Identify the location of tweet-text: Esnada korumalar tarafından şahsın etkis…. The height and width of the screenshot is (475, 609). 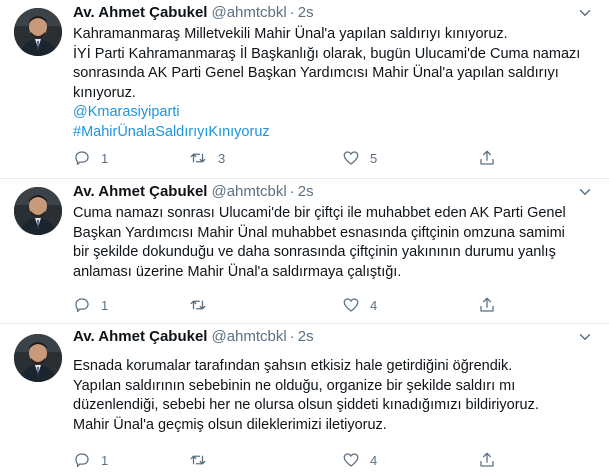
(335, 396).